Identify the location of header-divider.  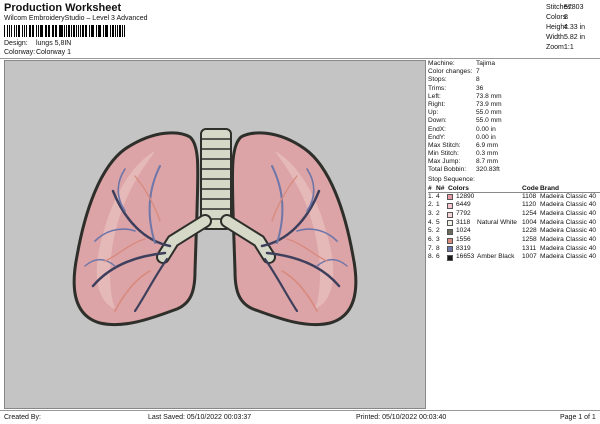
(300, 58).